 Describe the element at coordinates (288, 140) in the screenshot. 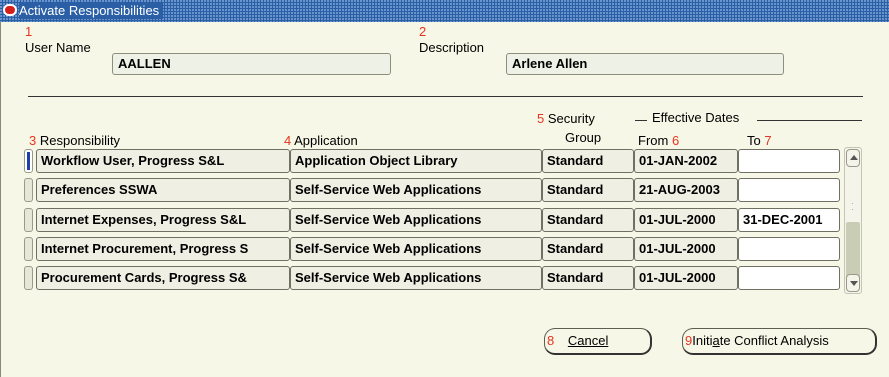

I see `annotation-number-4: 4` at that location.